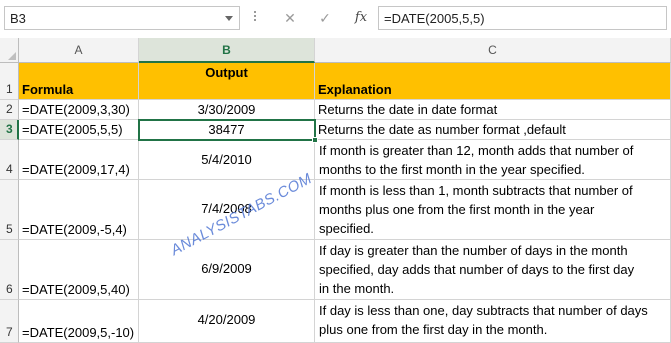 The width and height of the screenshot is (671, 343). Describe the element at coordinates (315, 140) in the screenshot. I see `fill-handle` at that location.